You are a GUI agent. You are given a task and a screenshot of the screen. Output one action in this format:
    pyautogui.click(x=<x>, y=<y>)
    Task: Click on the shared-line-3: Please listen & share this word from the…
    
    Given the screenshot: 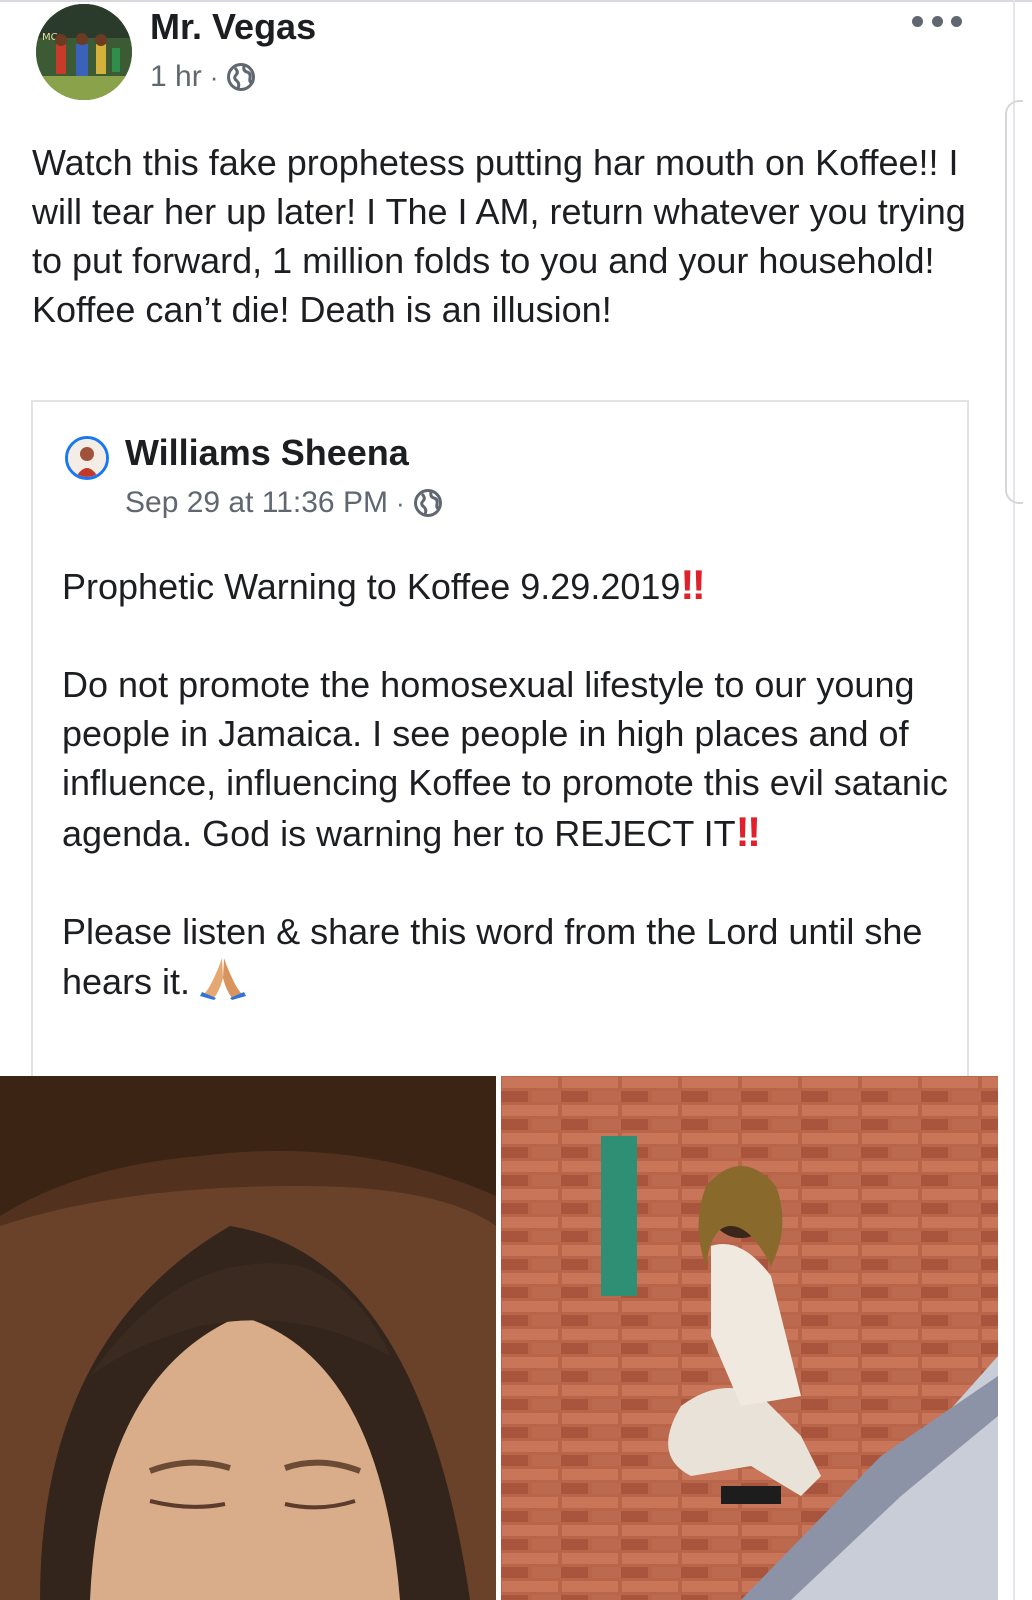 What is the action you would take?
    pyautogui.click(x=492, y=956)
    